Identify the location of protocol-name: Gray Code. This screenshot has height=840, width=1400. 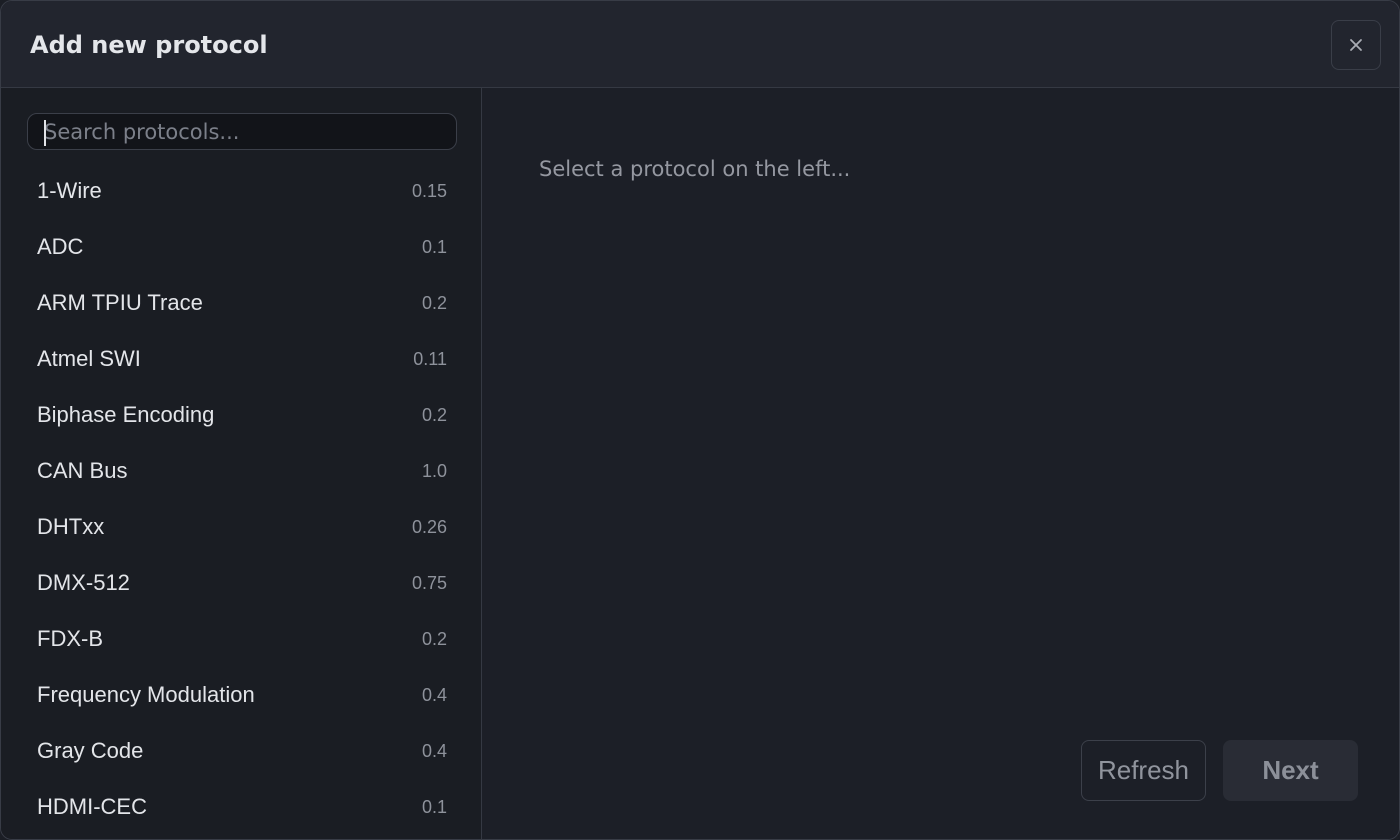
(90, 750).